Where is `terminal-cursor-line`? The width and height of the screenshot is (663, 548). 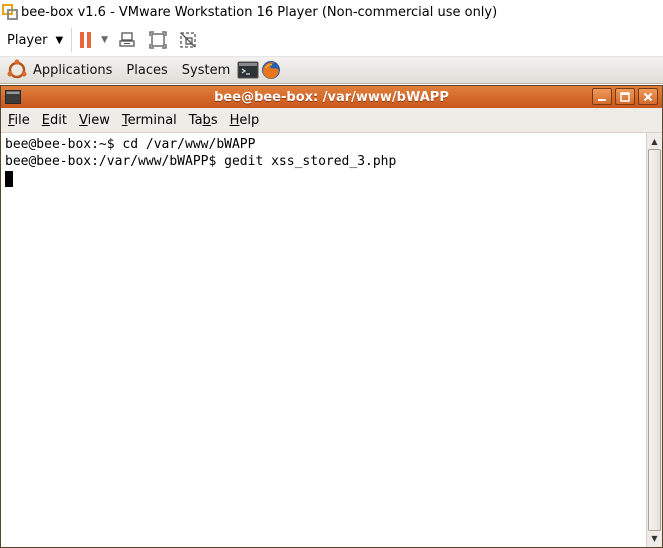 terminal-cursor-line is located at coordinates (325, 178).